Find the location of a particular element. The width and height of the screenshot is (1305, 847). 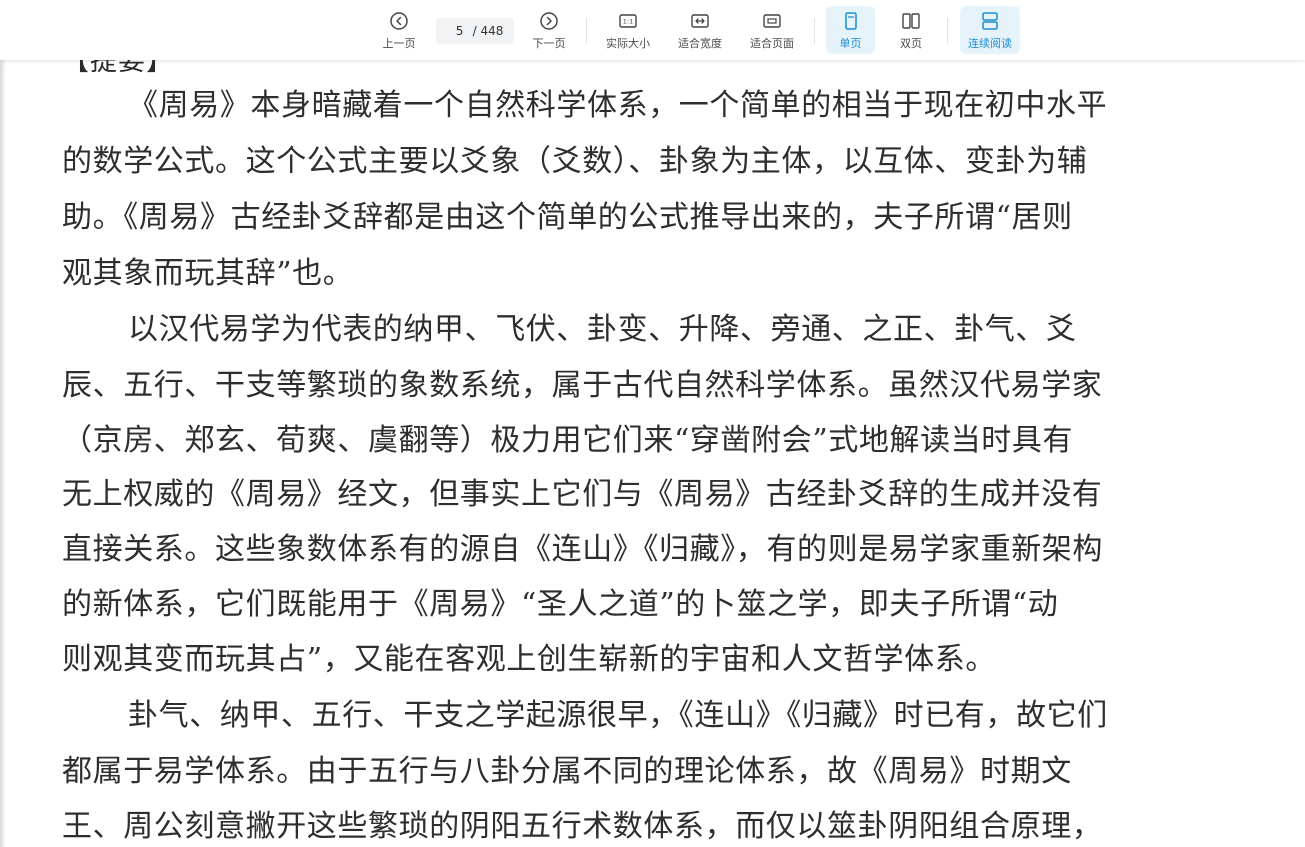

text-line: 王、周公刻意撇开这些繁琐的阴阳五行术数体系，而仅以筮卦阴阳组合原理， is located at coordinates (582, 826).